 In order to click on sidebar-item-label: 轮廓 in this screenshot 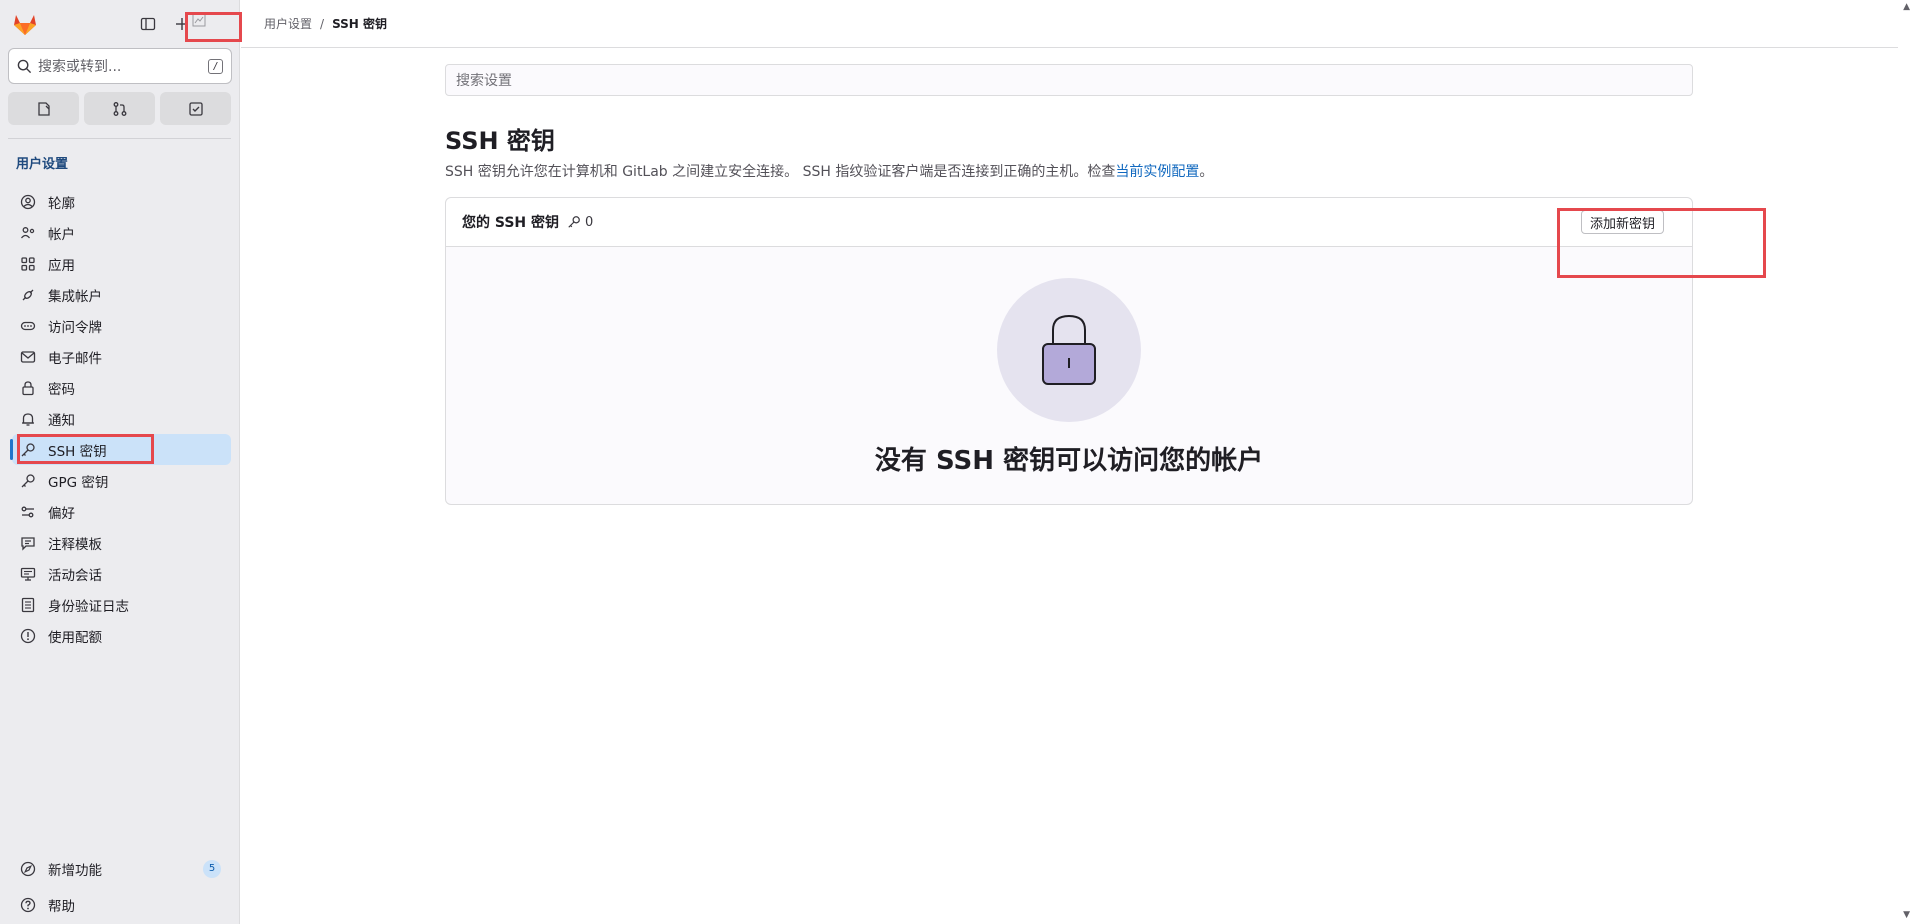, I will do `click(61, 203)`.